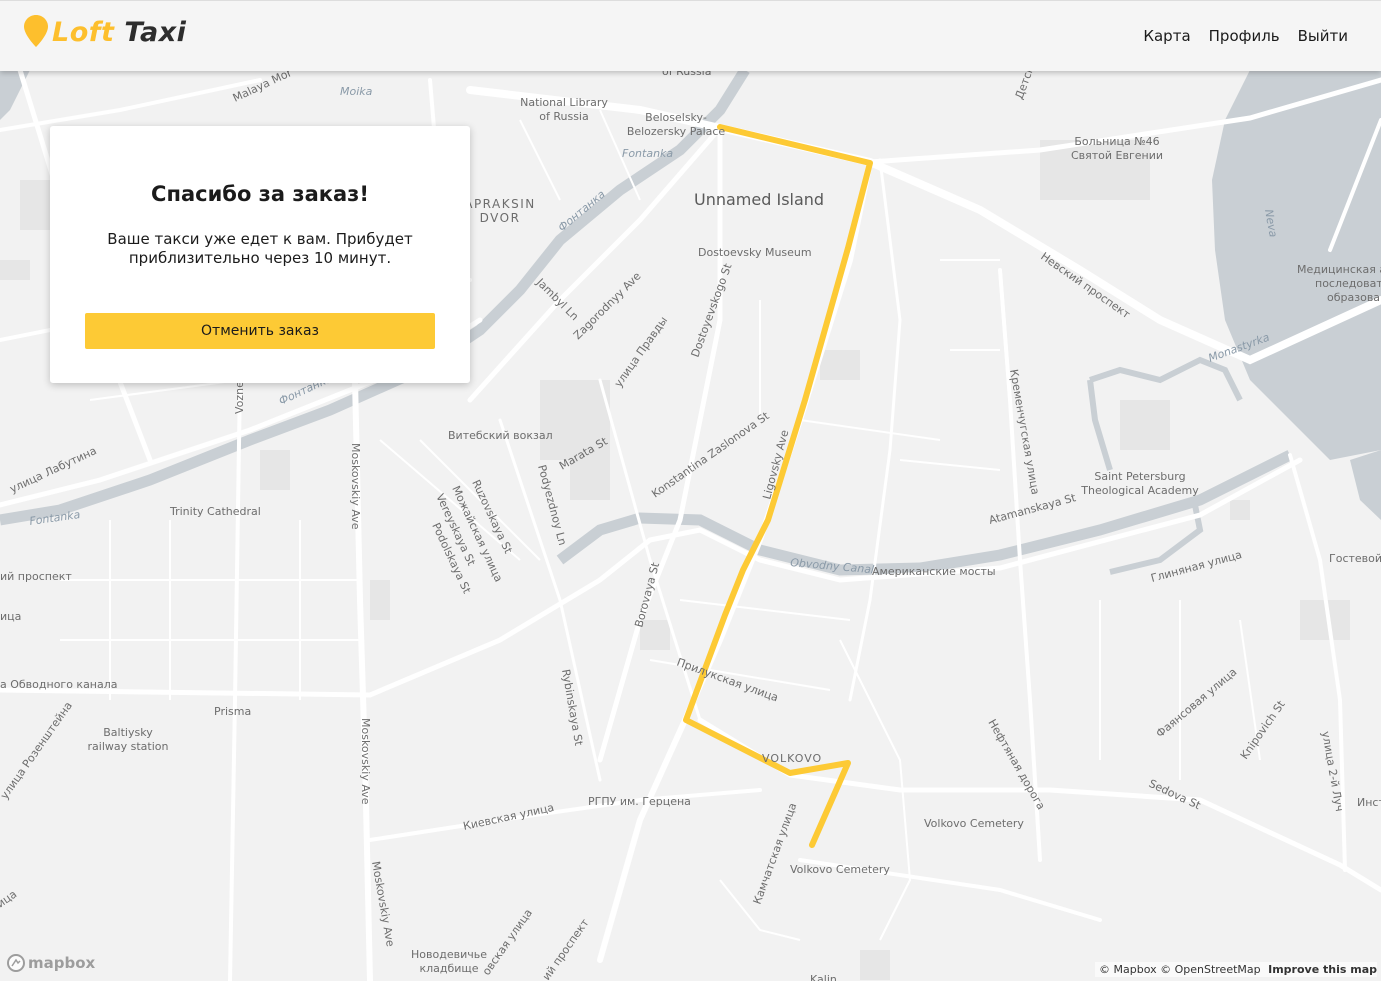 This screenshot has height=981, width=1381. Describe the element at coordinates (1139, 490) in the screenshot. I see `map-label-theological-2: Theological Academy` at that location.